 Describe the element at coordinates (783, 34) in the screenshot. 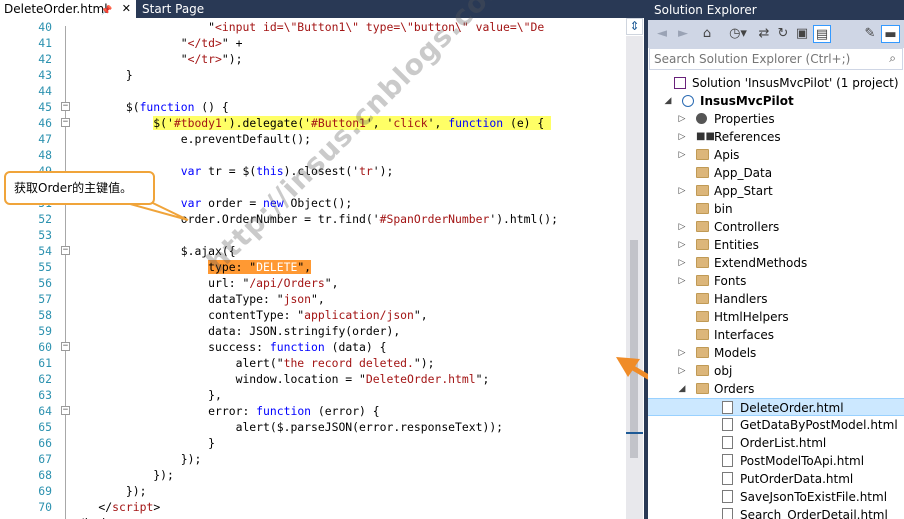

I see `refresh-icon: ↻` at that location.